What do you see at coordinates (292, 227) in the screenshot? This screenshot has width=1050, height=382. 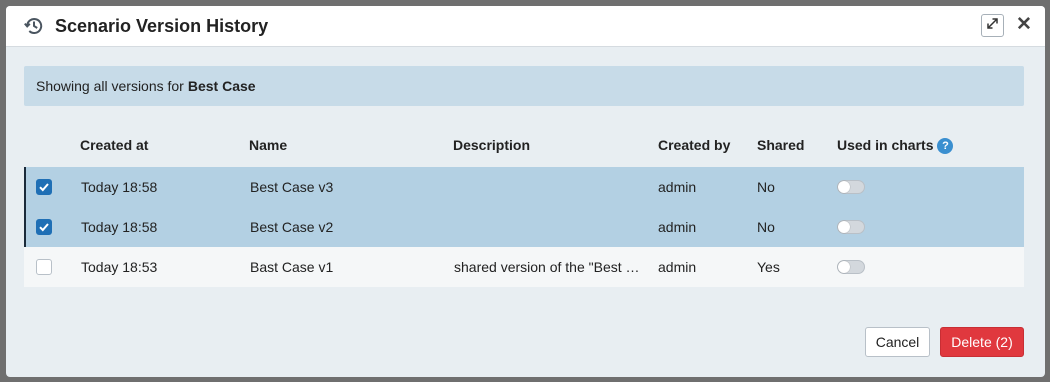 I see `cell-name: Best Case v2` at bounding box center [292, 227].